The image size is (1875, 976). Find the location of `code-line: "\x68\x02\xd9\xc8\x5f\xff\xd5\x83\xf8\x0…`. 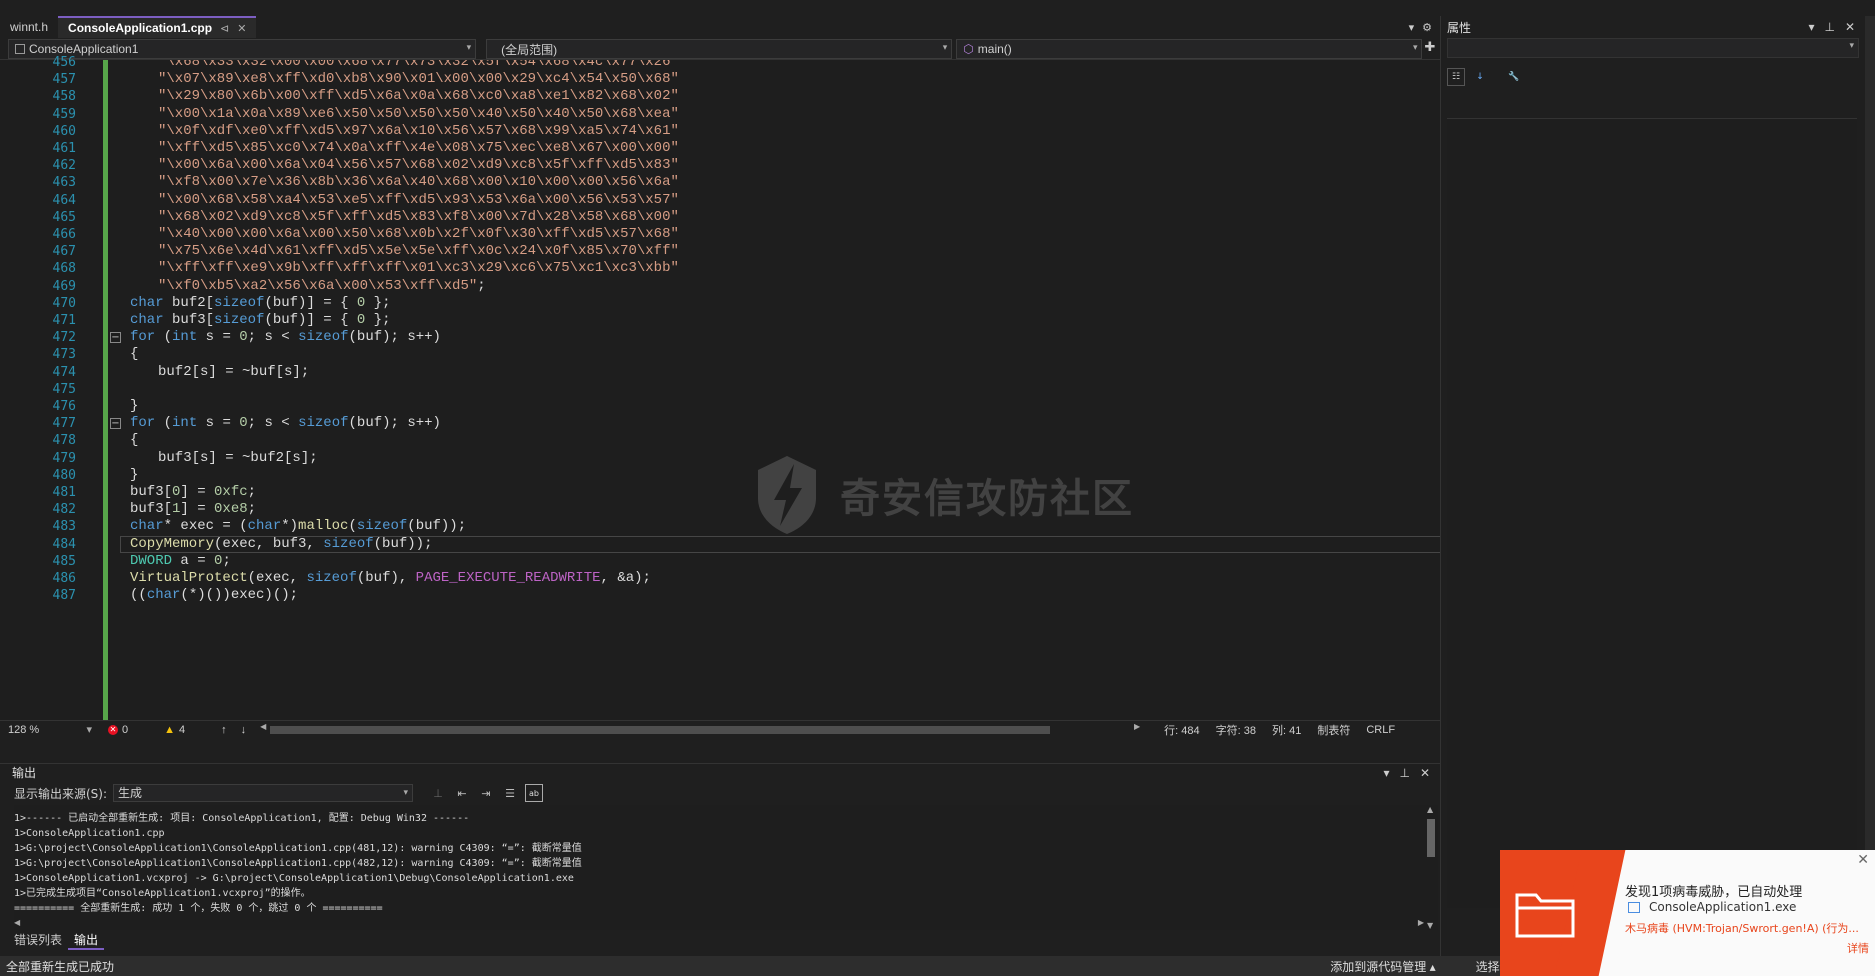

code-line: "\x68\x02\xd9\xc8\x5f\xff\xd5\x83\xf8\x0… is located at coordinates (418, 217).